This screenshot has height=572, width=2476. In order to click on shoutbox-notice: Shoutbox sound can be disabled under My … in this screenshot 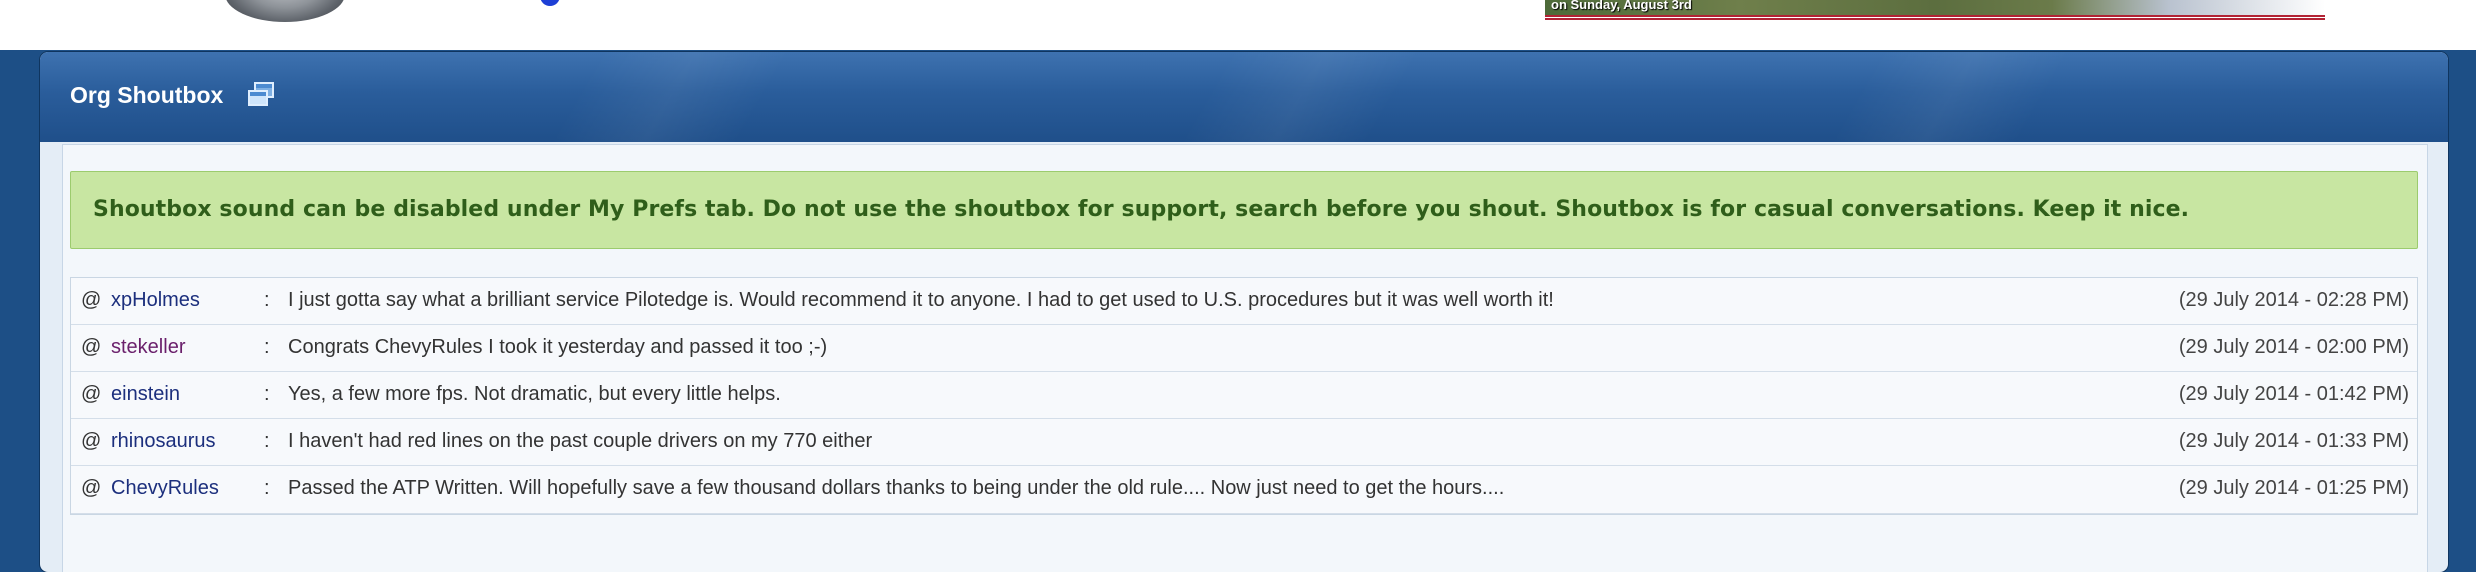, I will do `click(1244, 210)`.